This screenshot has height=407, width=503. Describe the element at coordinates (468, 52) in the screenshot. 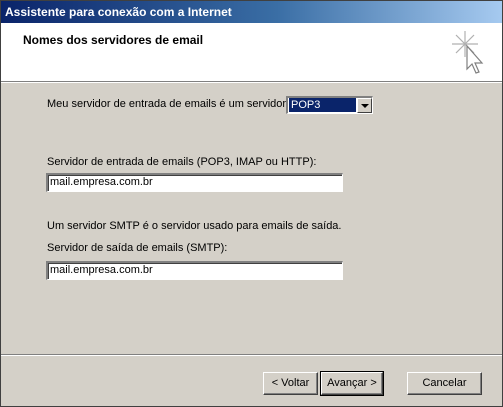

I see `wizard-sparkle-cursor-icon` at that location.